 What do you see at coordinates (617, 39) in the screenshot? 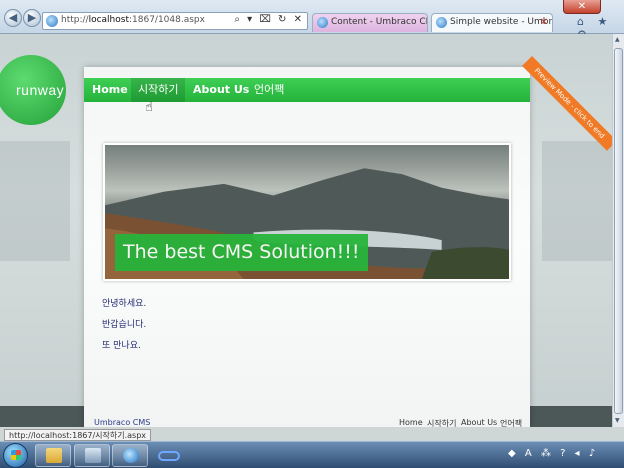
I see `scroll-up-icon: ▲` at bounding box center [617, 39].